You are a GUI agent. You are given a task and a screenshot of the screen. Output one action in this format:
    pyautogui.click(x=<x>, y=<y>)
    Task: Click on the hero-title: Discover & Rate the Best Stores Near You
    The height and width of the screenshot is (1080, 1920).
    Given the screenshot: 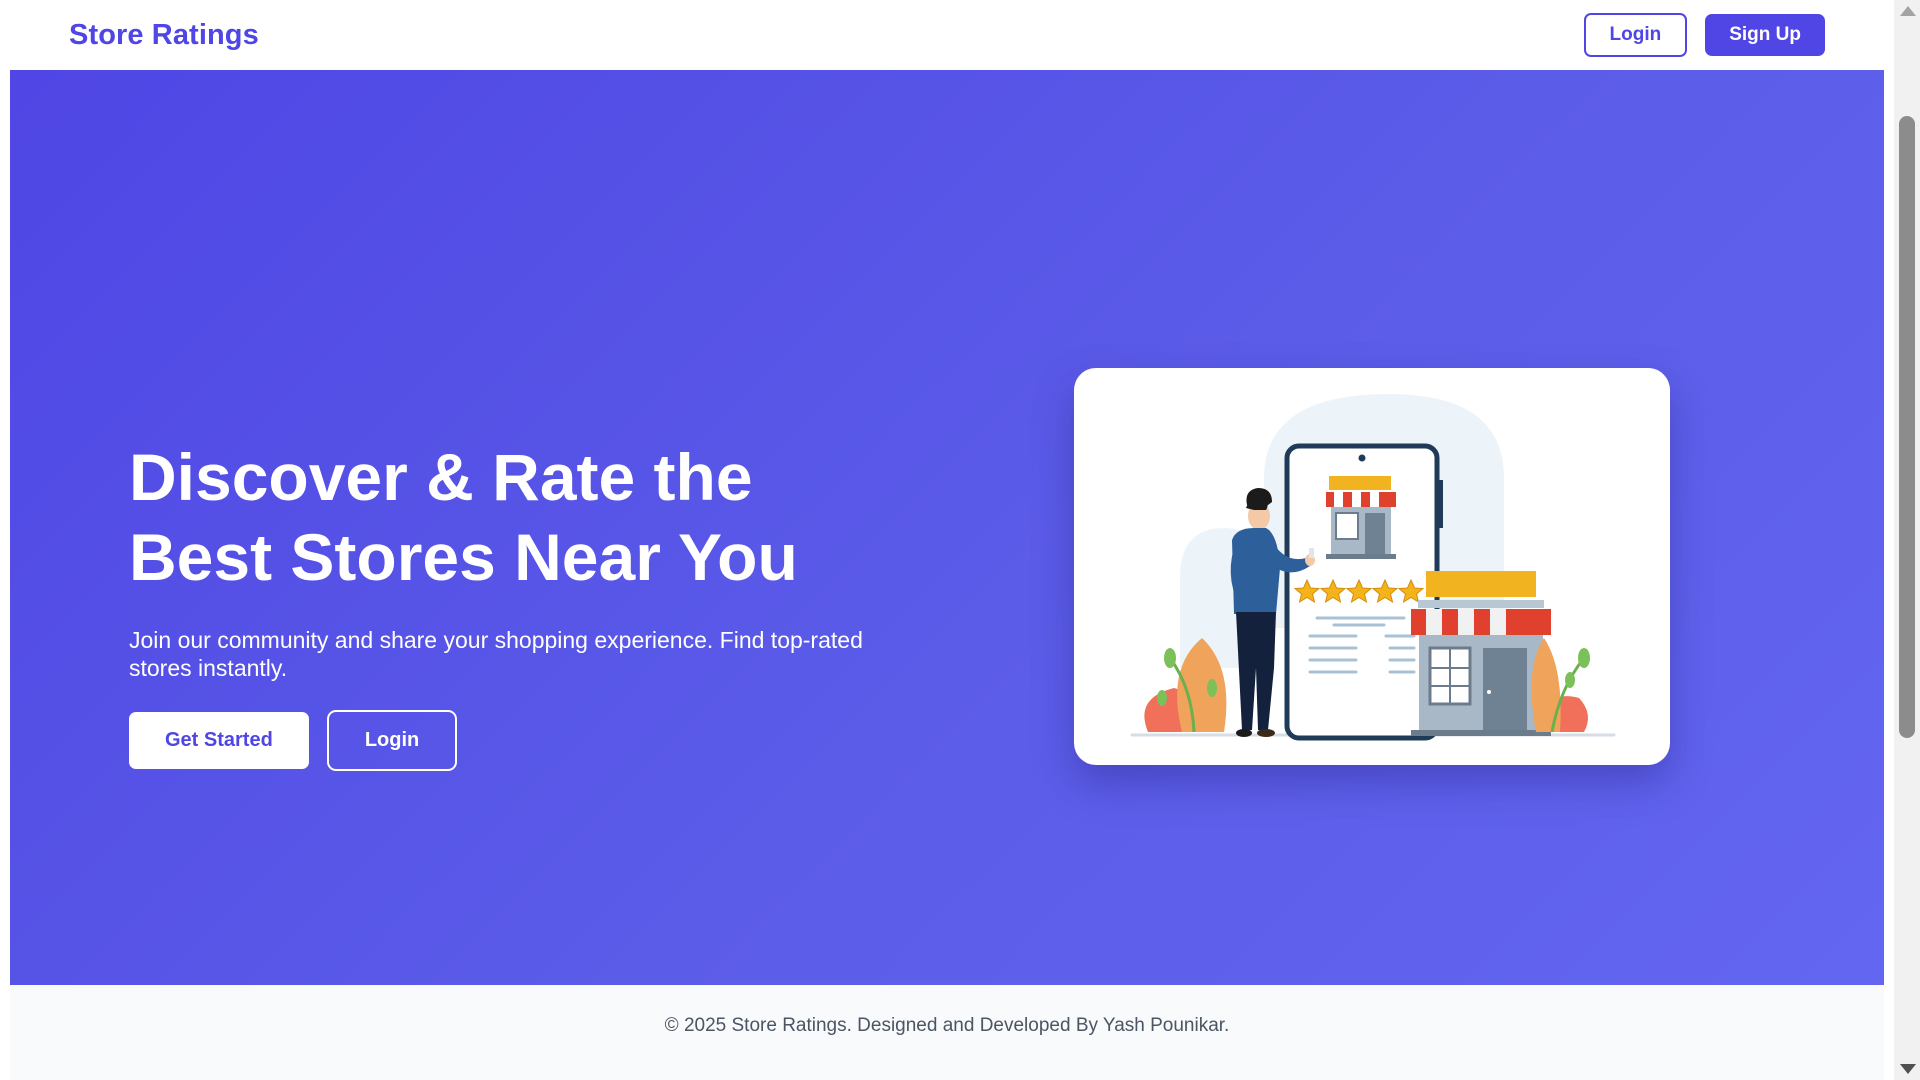 What is the action you would take?
    pyautogui.click(x=463, y=517)
    